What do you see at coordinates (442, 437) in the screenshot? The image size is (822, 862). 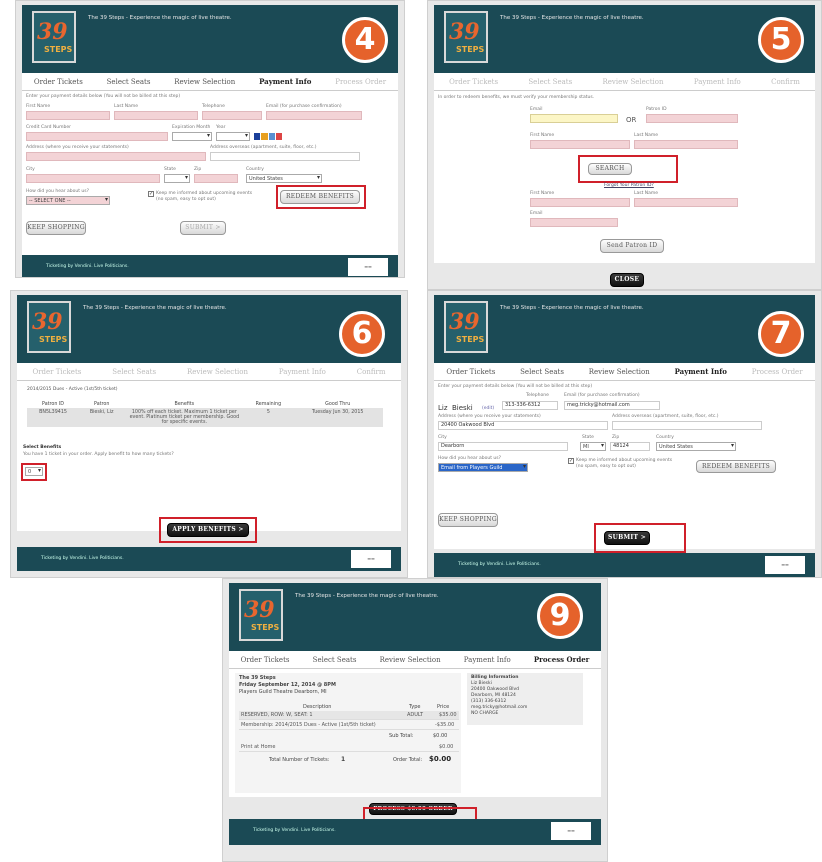 I see `city-label: City` at bounding box center [442, 437].